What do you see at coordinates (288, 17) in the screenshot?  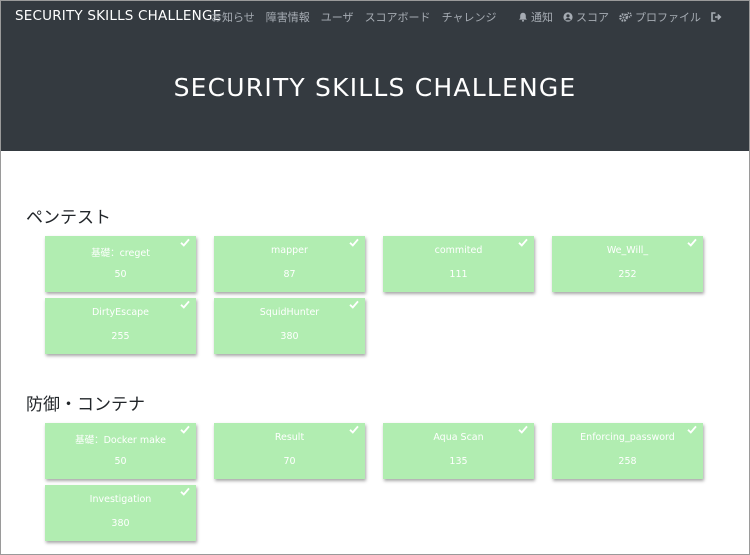 I see `nav-link-incidents: 障害情報` at bounding box center [288, 17].